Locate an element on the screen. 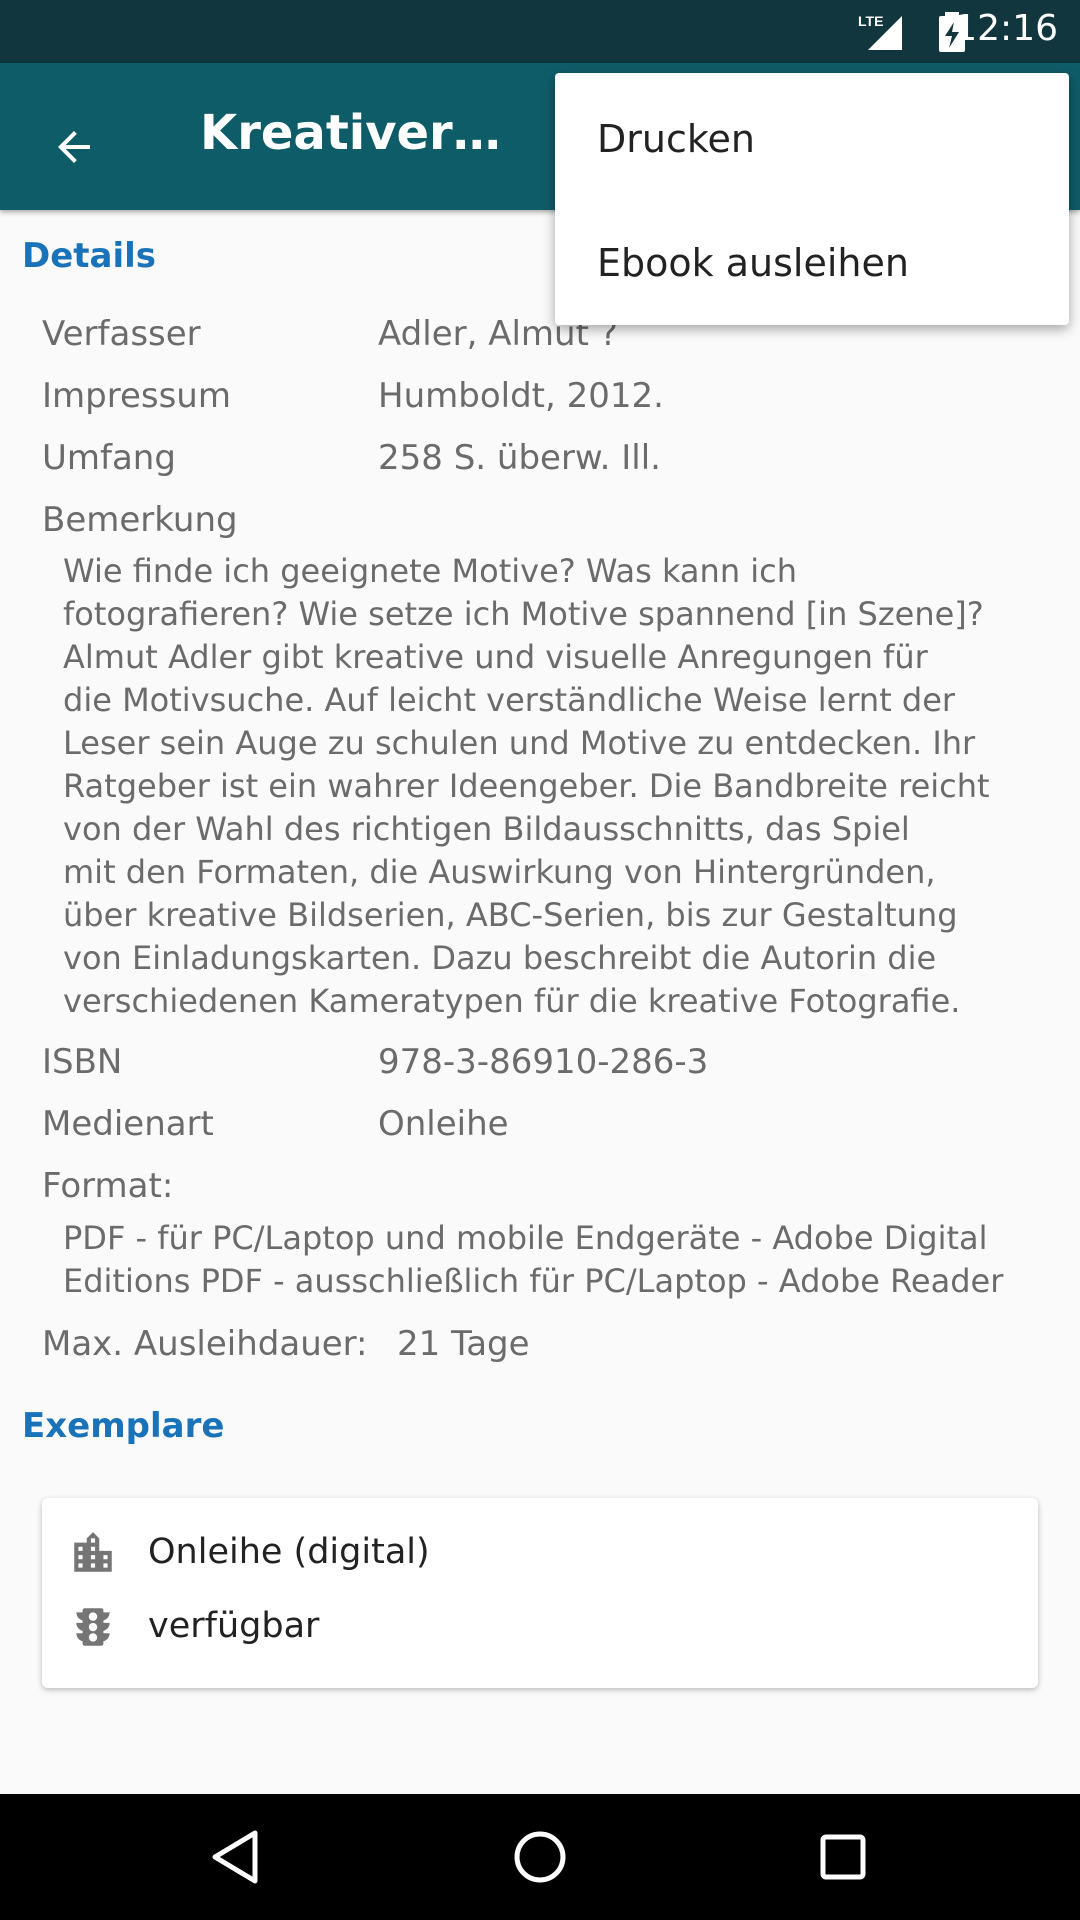 The height and width of the screenshot is (1920, 1080). status-bar: LTE 12:16 is located at coordinates (540, 31).